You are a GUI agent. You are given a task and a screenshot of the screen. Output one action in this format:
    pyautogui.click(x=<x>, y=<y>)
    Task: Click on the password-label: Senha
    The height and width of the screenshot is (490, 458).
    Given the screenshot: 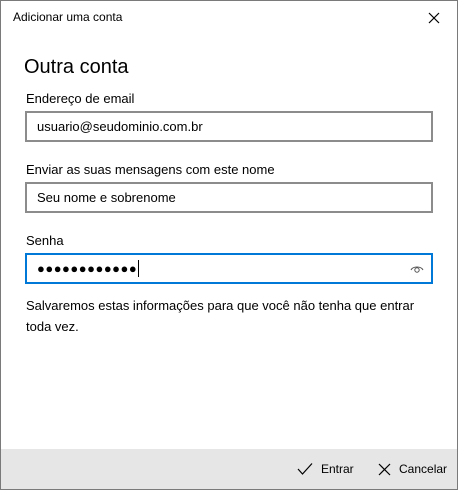 What is the action you would take?
    pyautogui.click(x=45, y=240)
    